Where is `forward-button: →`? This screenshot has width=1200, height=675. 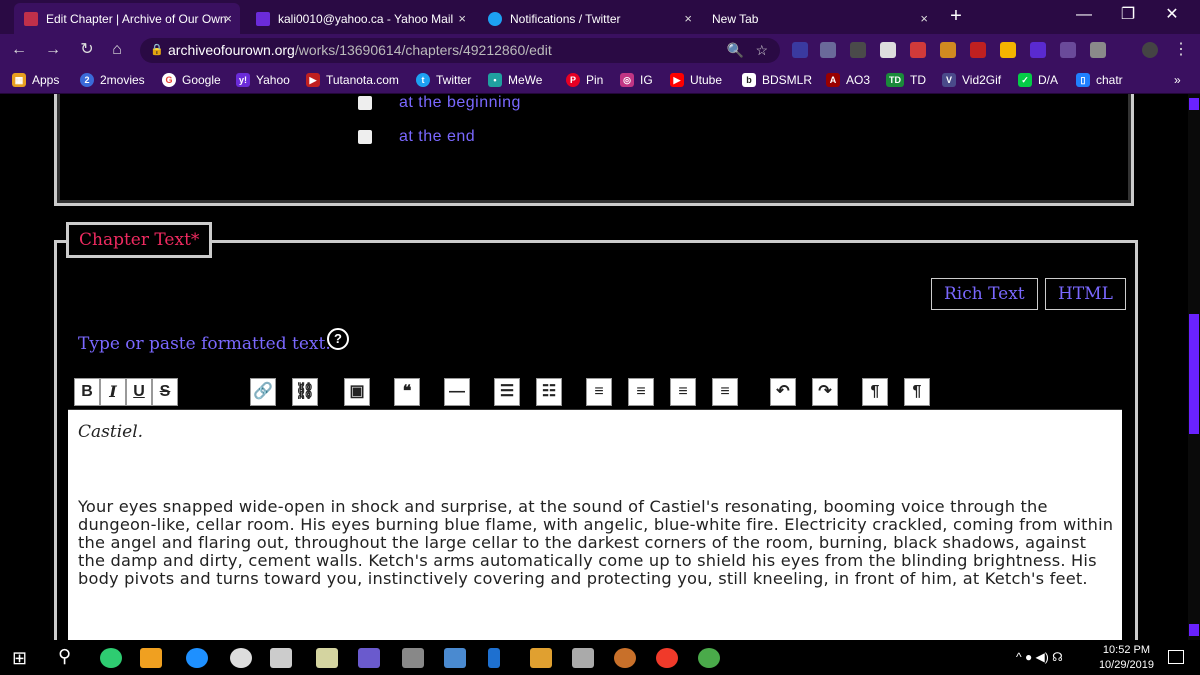
forward-button: → is located at coordinates (53, 50).